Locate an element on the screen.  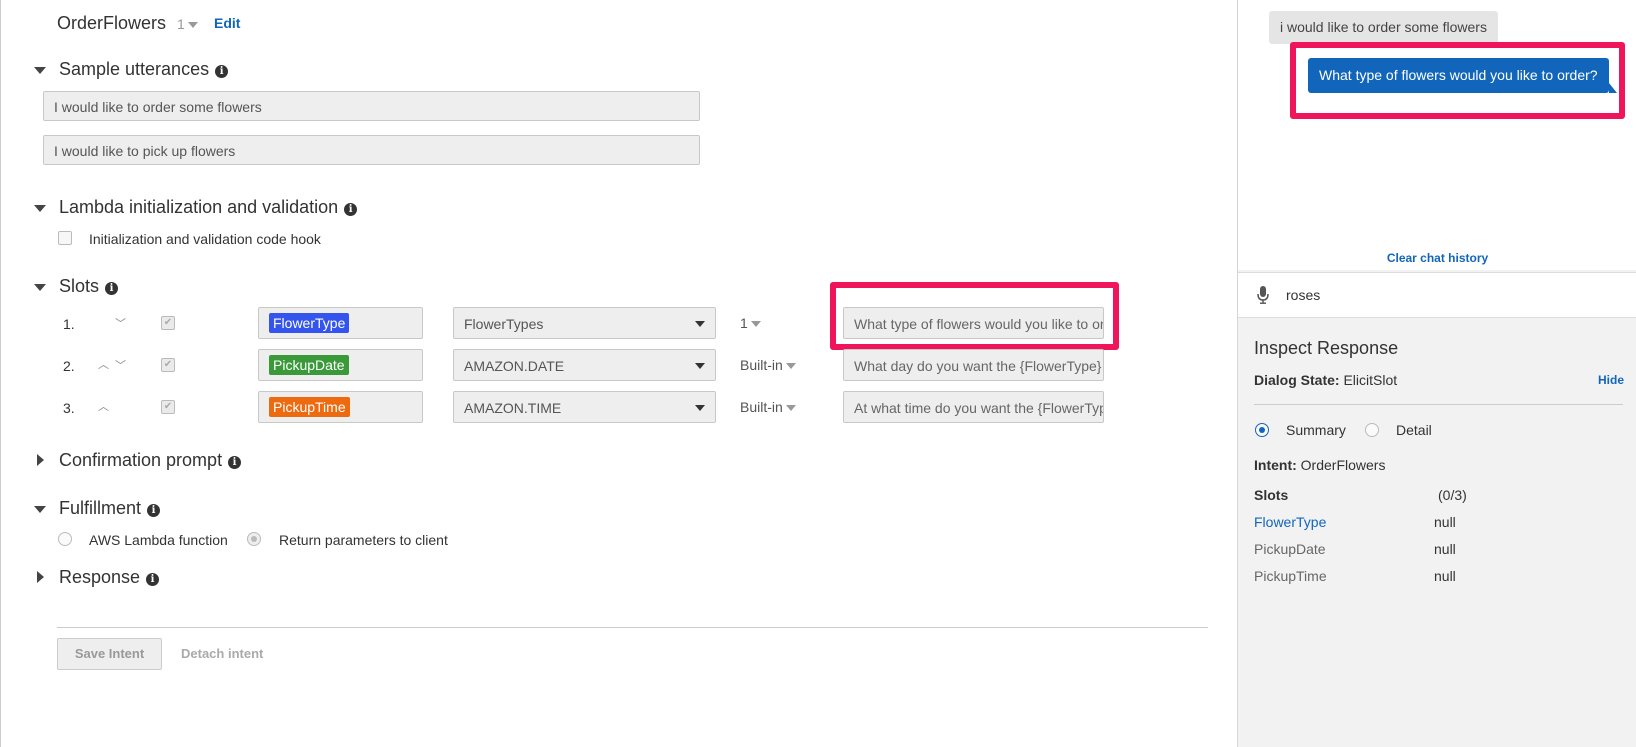
inspect-response-title: Inspect Response is located at coordinates (1326, 348).